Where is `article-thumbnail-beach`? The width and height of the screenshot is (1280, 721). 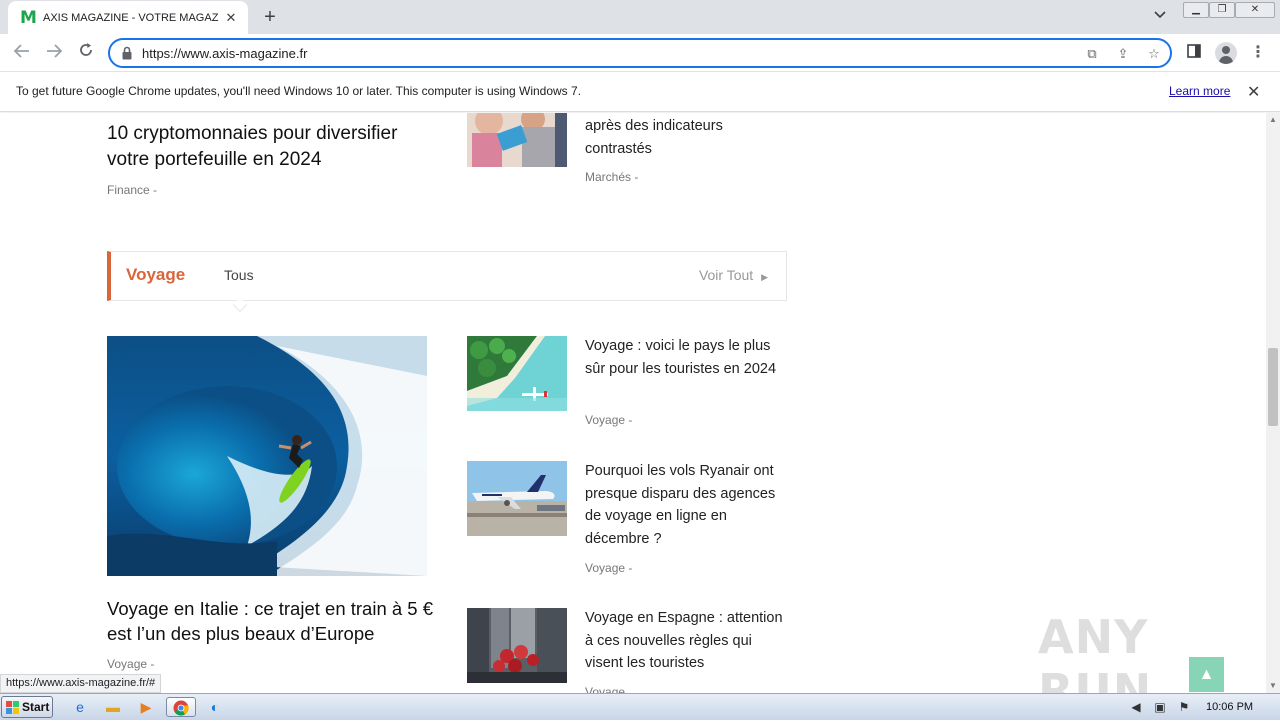 article-thumbnail-beach is located at coordinates (517, 373).